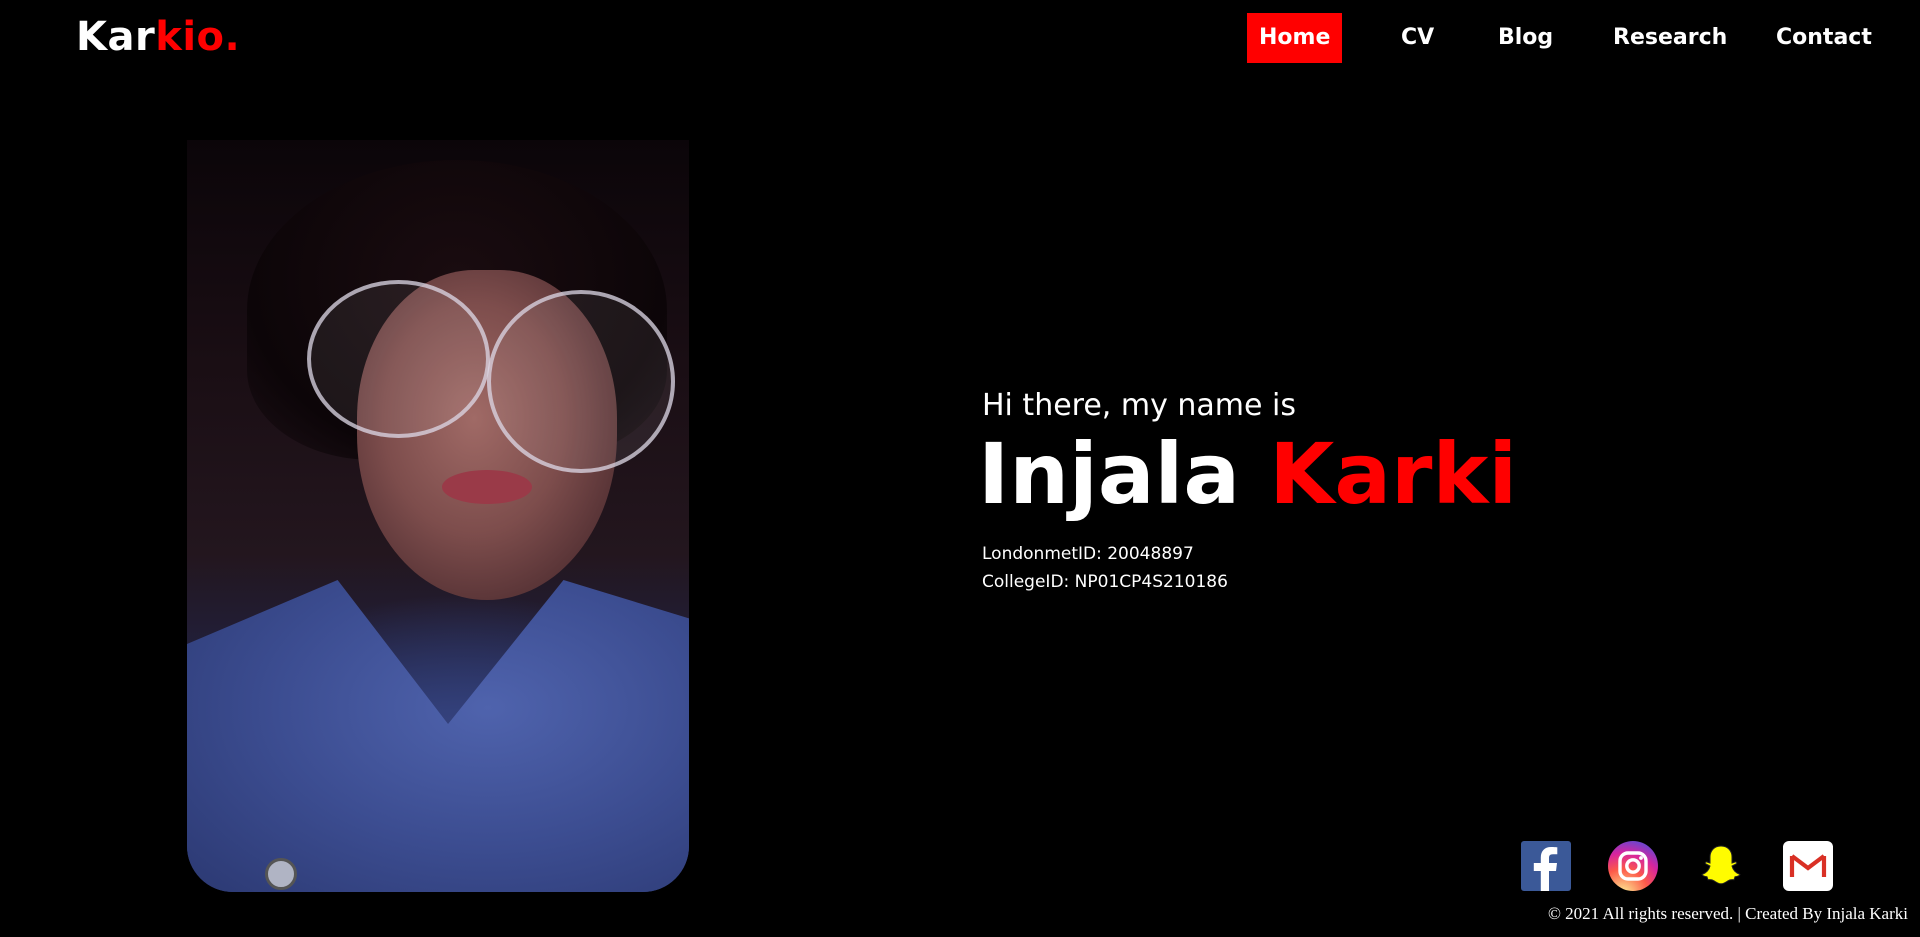 This screenshot has height=937, width=1920. What do you see at coordinates (398, 359) in the screenshot?
I see `photo-glasses-left` at bounding box center [398, 359].